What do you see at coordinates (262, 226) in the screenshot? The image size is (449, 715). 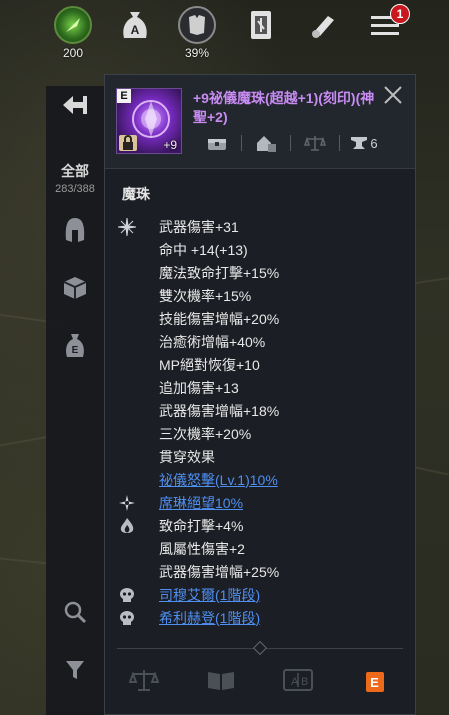 I see `stat-row: 武器傷害+31` at bounding box center [262, 226].